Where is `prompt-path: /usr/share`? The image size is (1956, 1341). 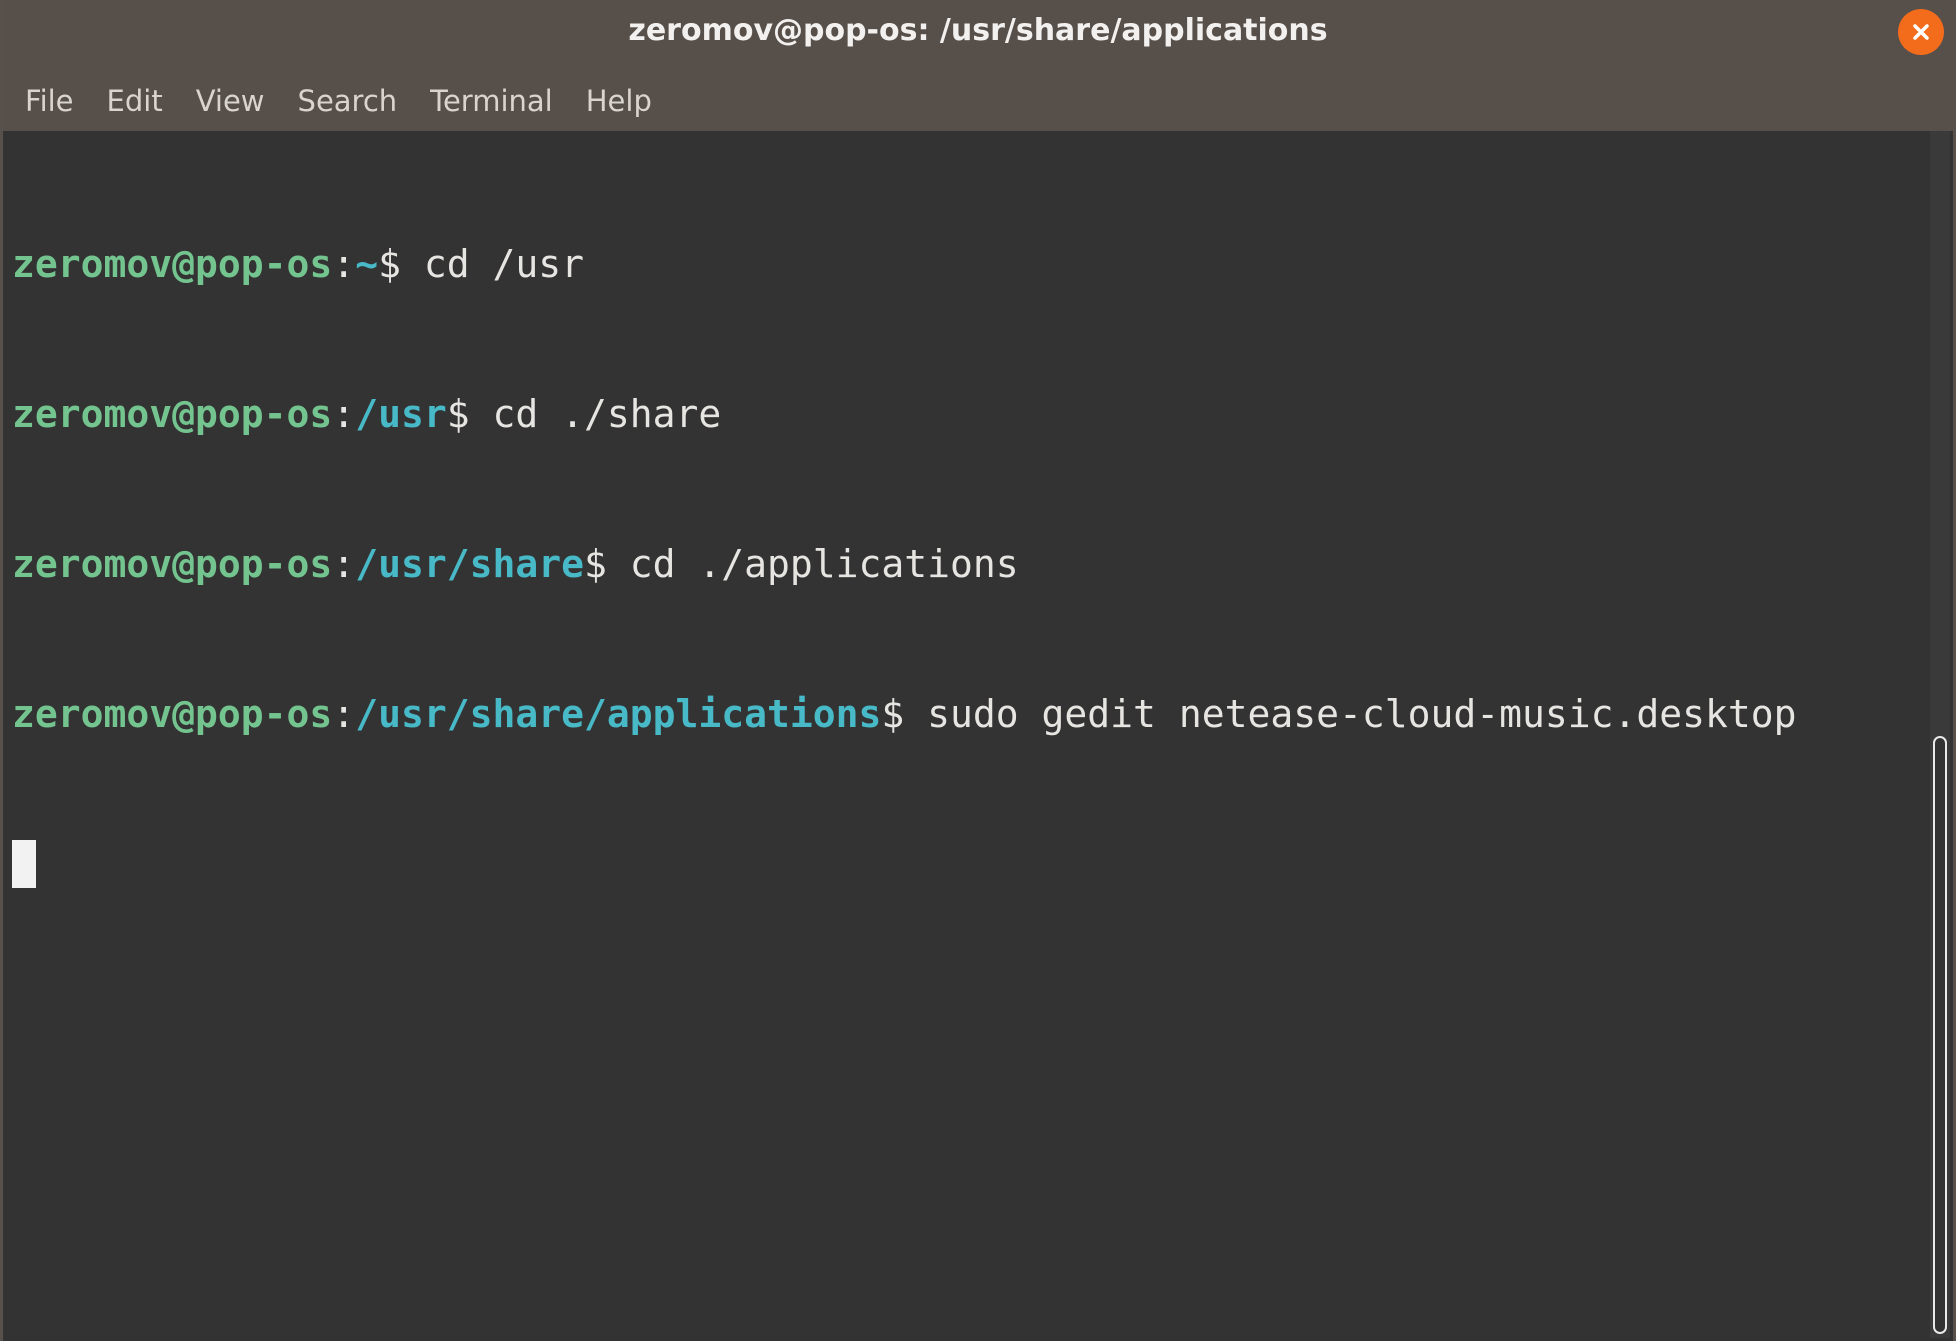 prompt-path: /usr/share is located at coordinates (469, 564).